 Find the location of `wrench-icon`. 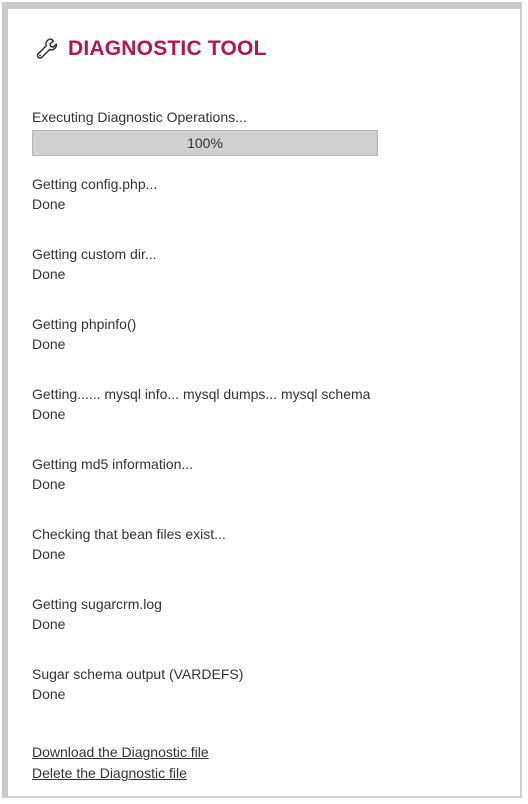

wrench-icon is located at coordinates (47, 49).